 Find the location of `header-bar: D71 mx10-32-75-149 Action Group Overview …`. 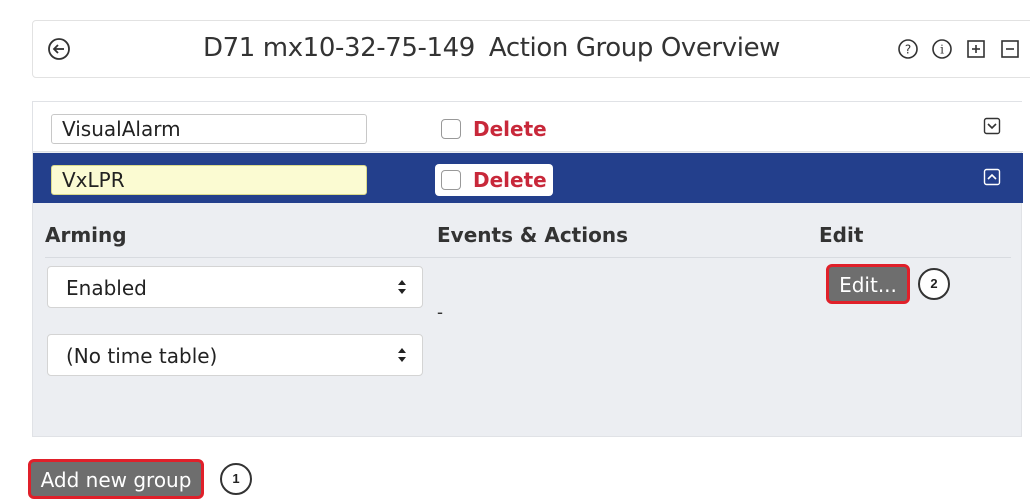

header-bar: D71 mx10-32-75-149 Action Group Overview … is located at coordinates (531, 49).